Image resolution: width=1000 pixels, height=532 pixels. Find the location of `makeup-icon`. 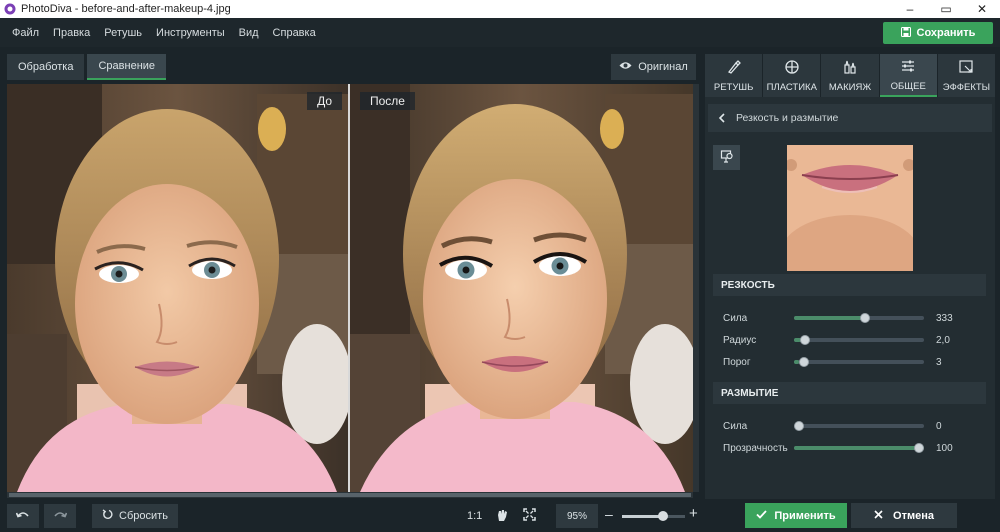

makeup-icon is located at coordinates (850, 68).